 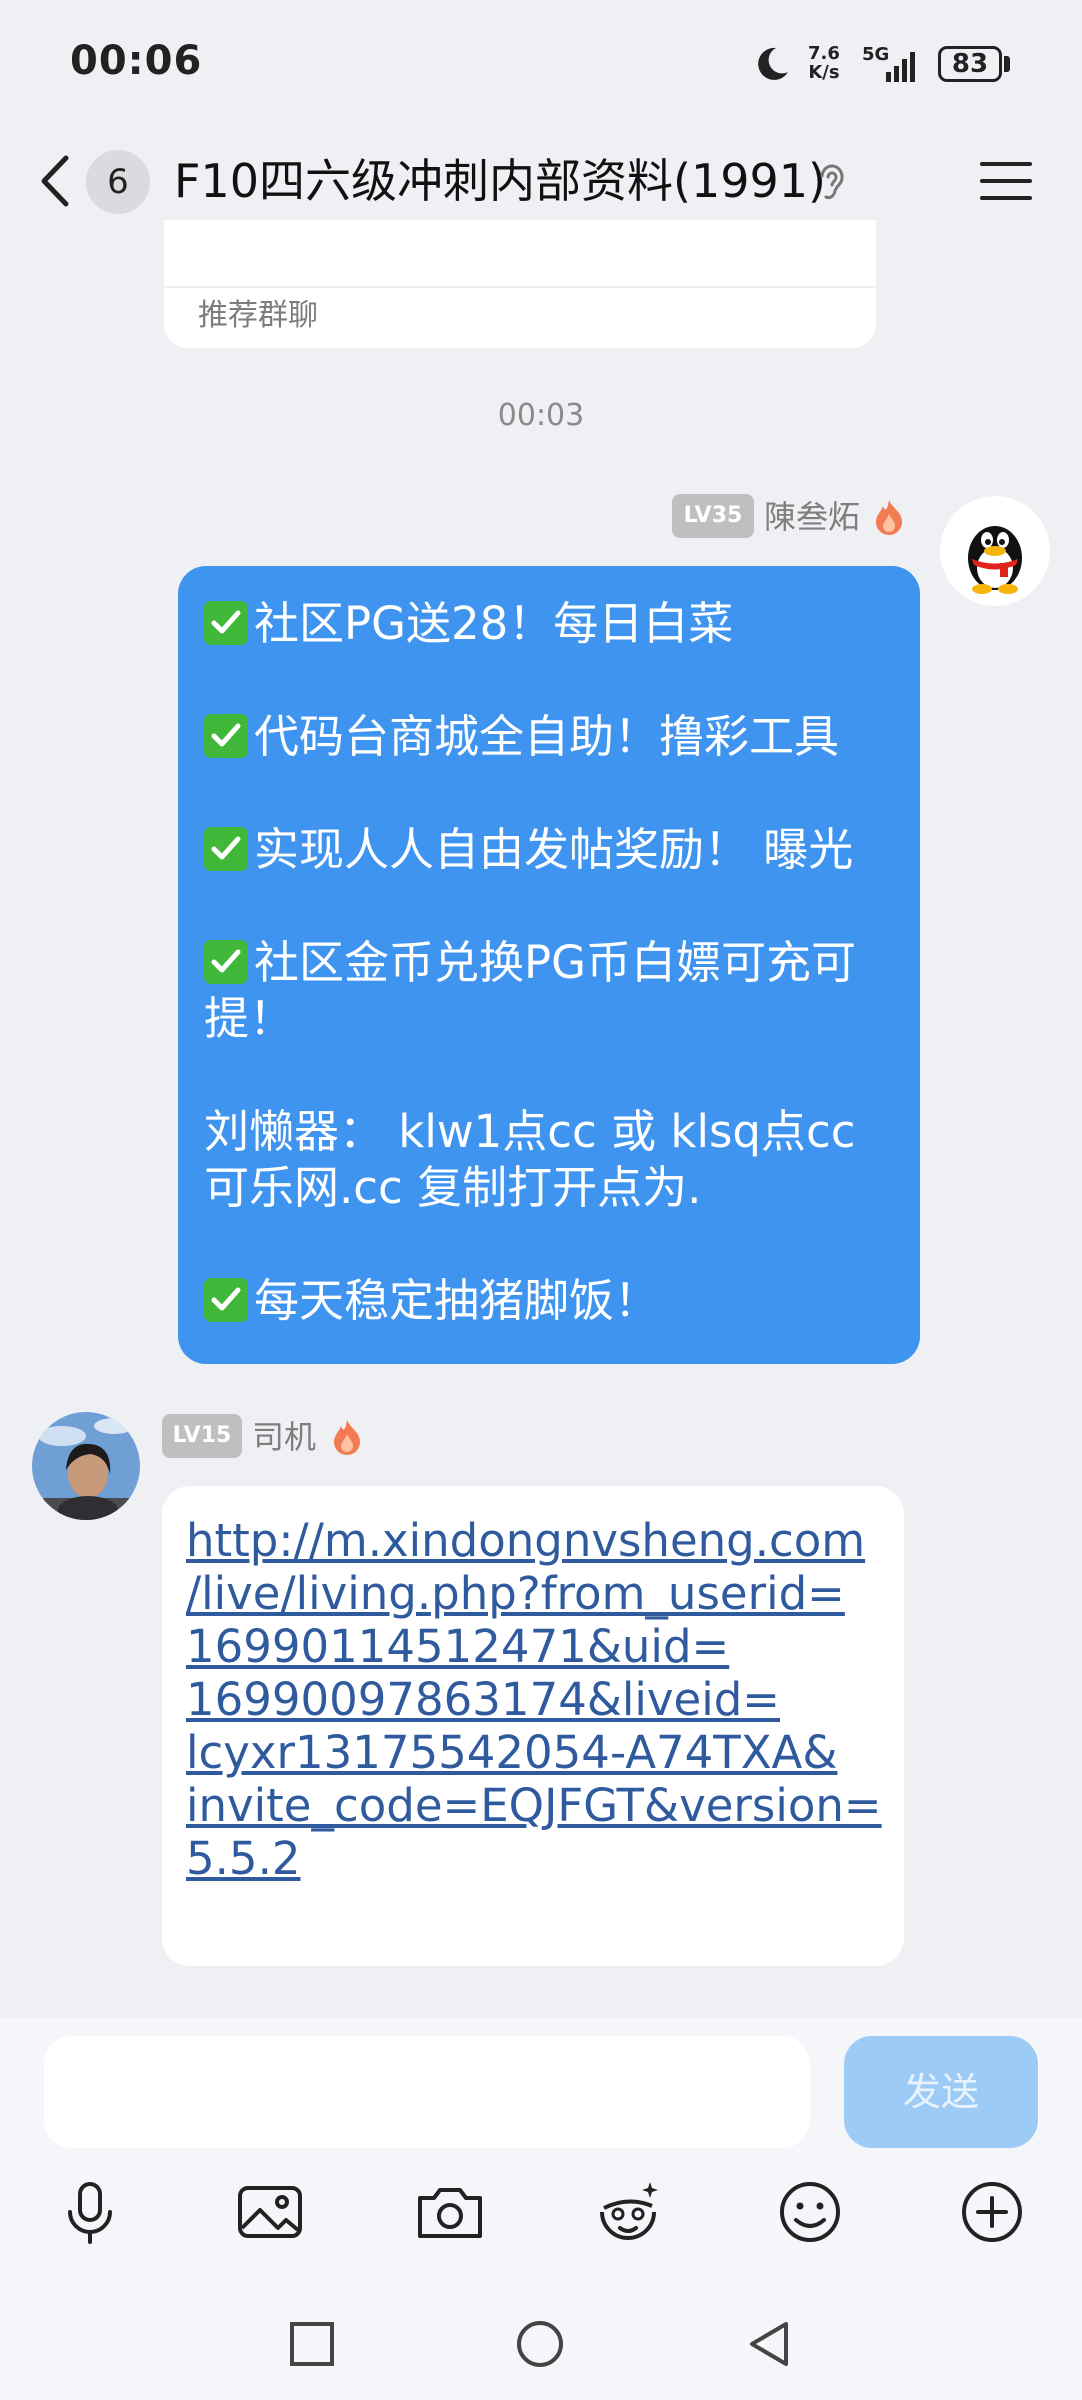 I want to click on message-line: 每天稳定抽猪脚饭！, so click(x=550, y=1301).